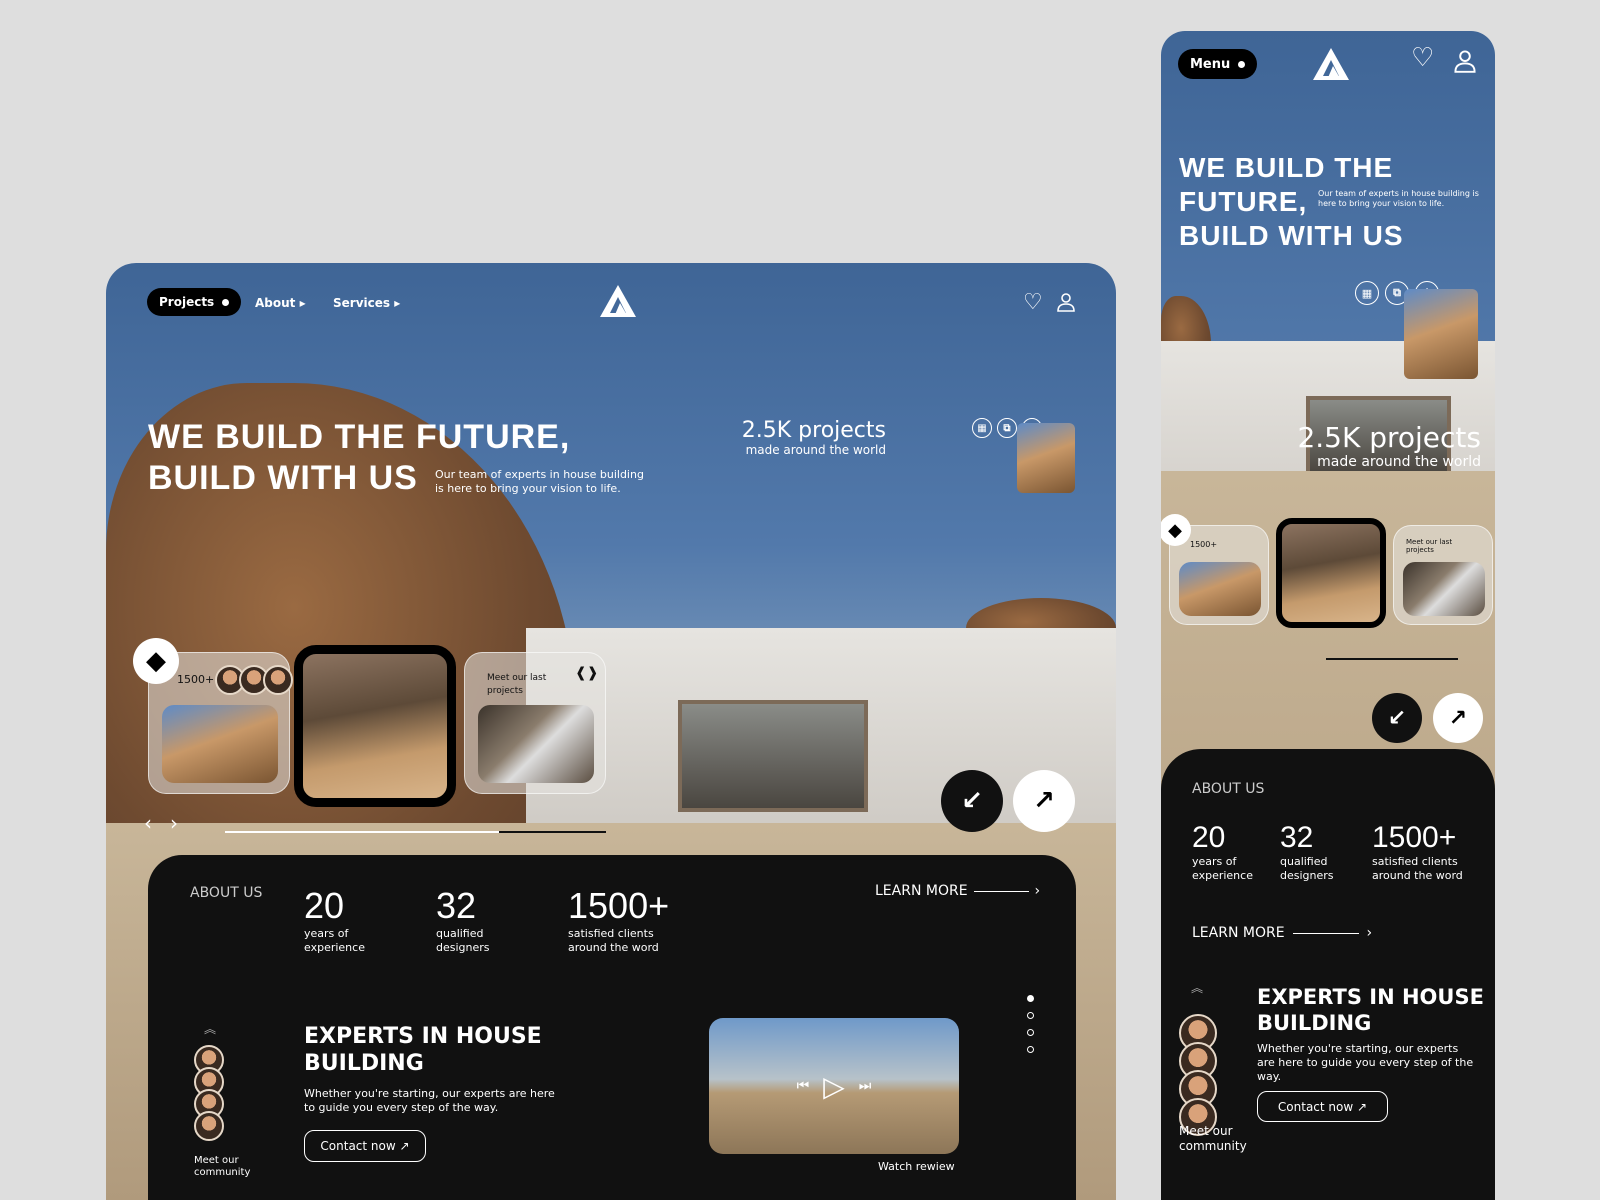  What do you see at coordinates (1030, 1024) in the screenshot?
I see `pagination-dots` at bounding box center [1030, 1024].